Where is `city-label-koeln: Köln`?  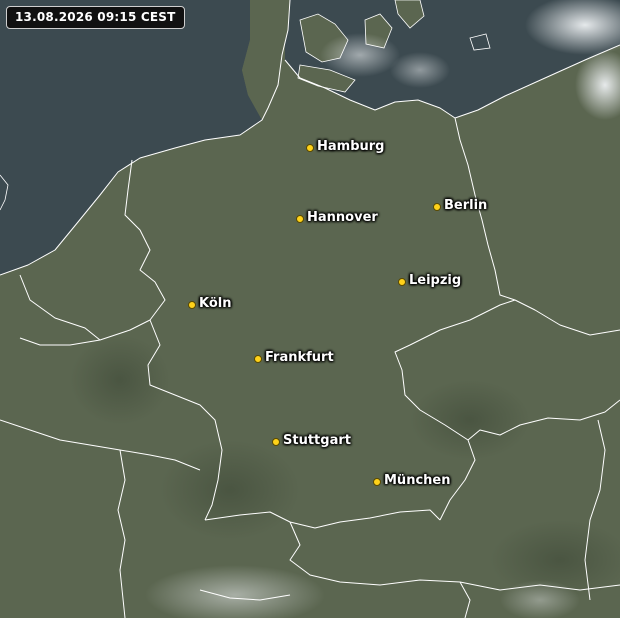
city-label-koeln: Köln is located at coordinates (215, 303).